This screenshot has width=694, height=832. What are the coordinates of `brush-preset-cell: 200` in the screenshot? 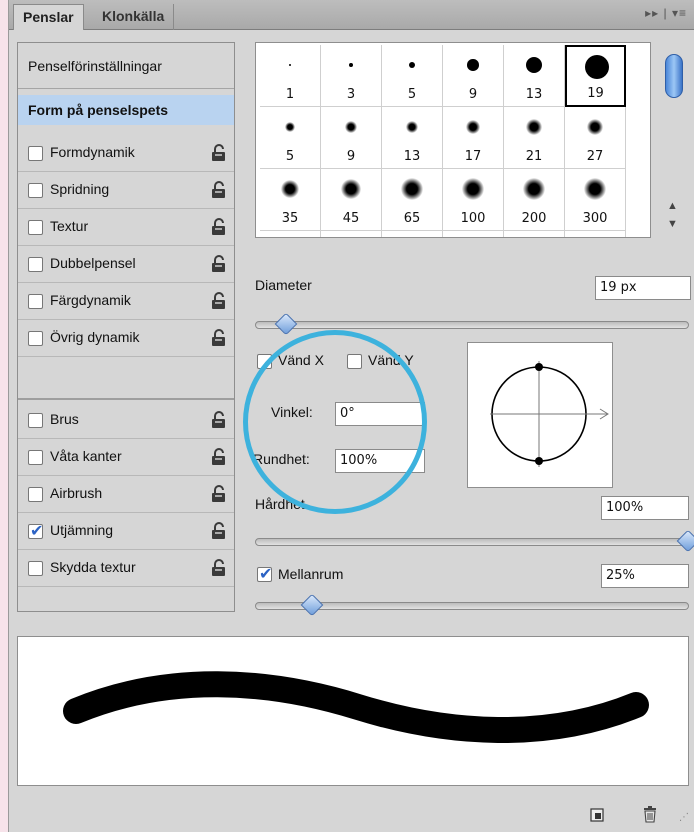 It's located at (534, 200).